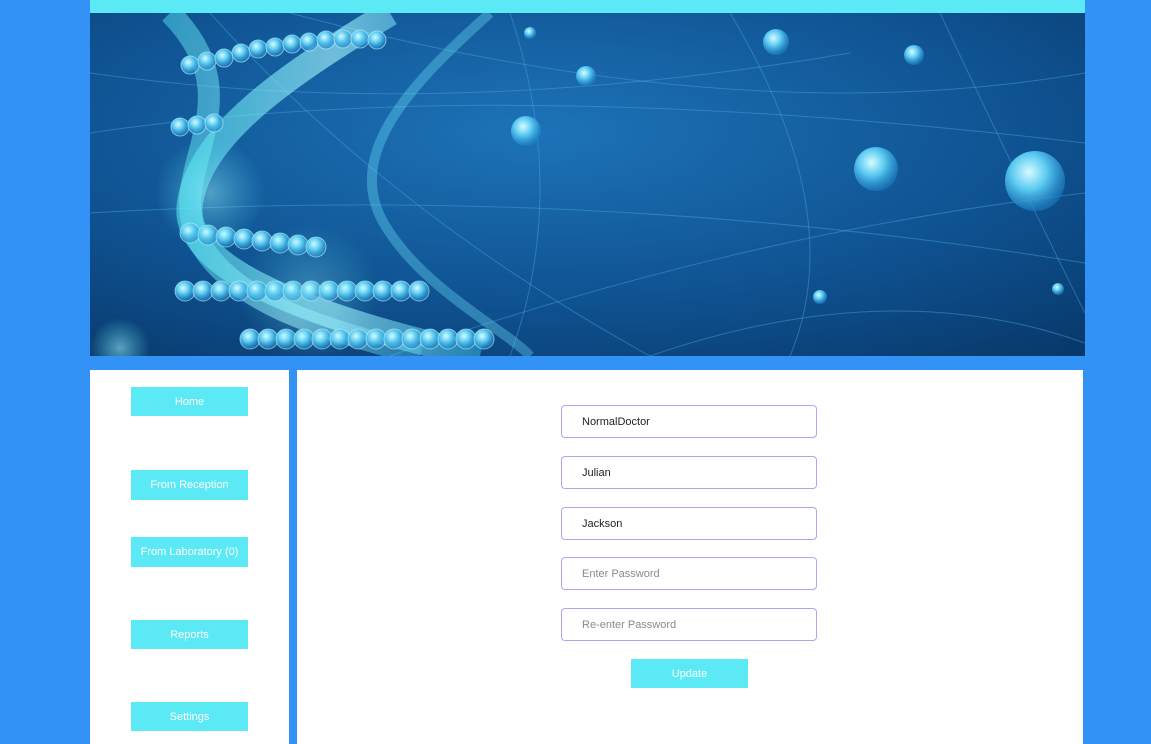  Describe the element at coordinates (587, 6) in the screenshot. I see `top-accent-bar` at that location.